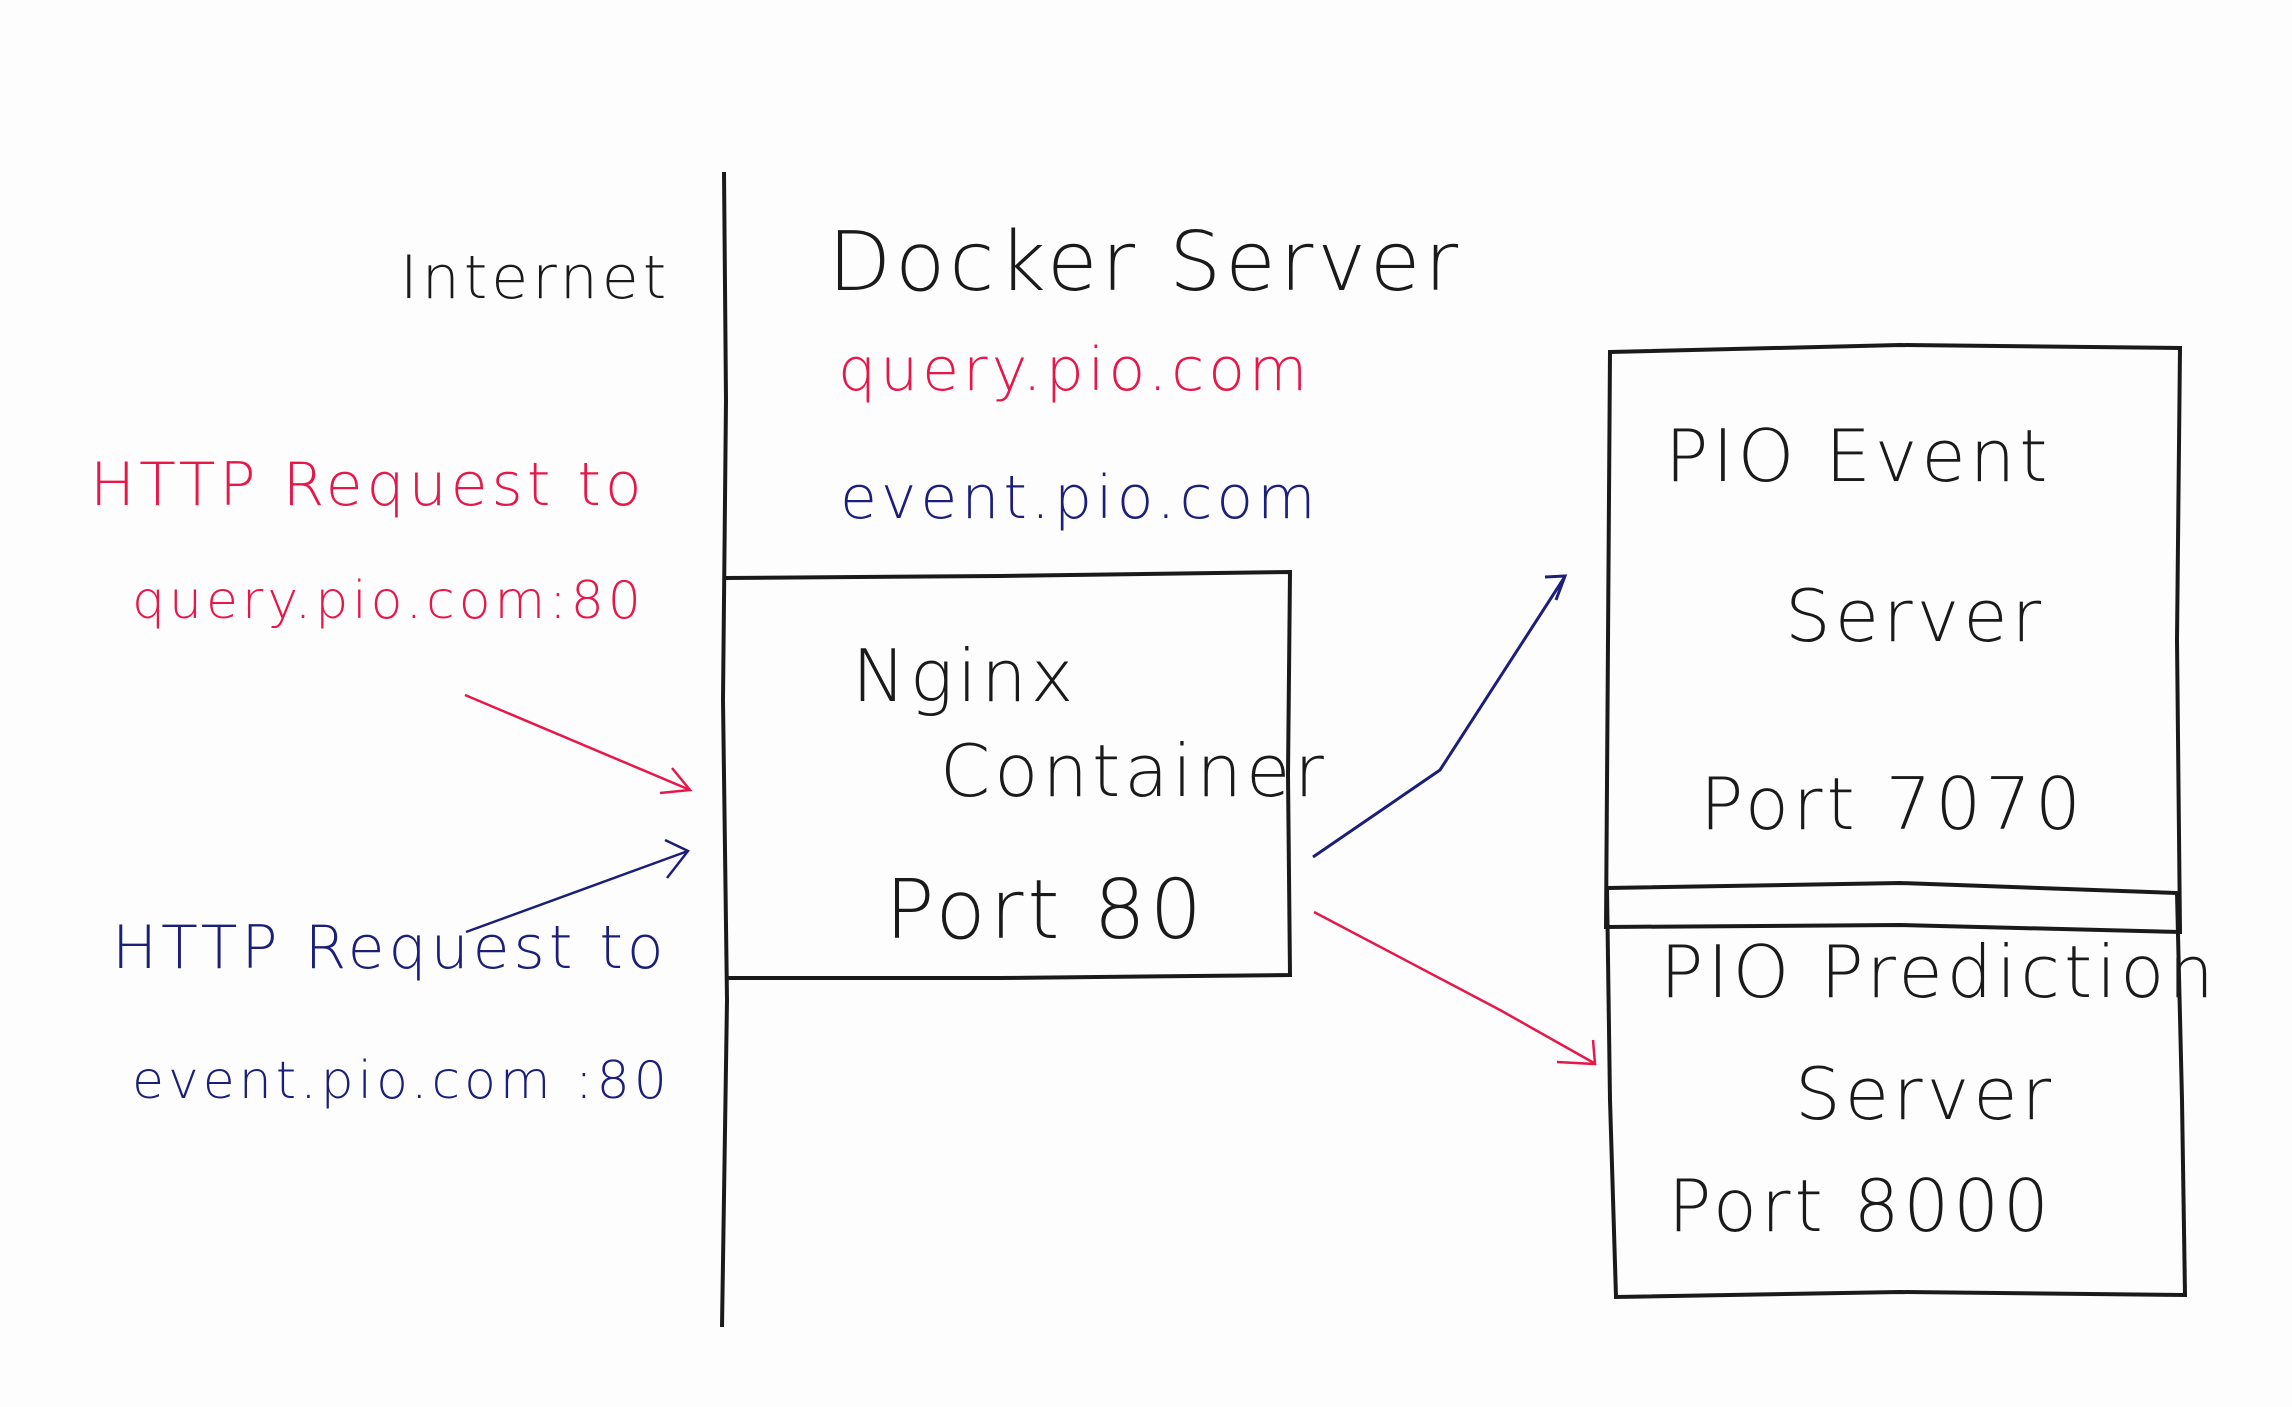  Describe the element at coordinates (368, 485) in the screenshot. I see `query-request-label-line1: HTTP Request to` at that location.